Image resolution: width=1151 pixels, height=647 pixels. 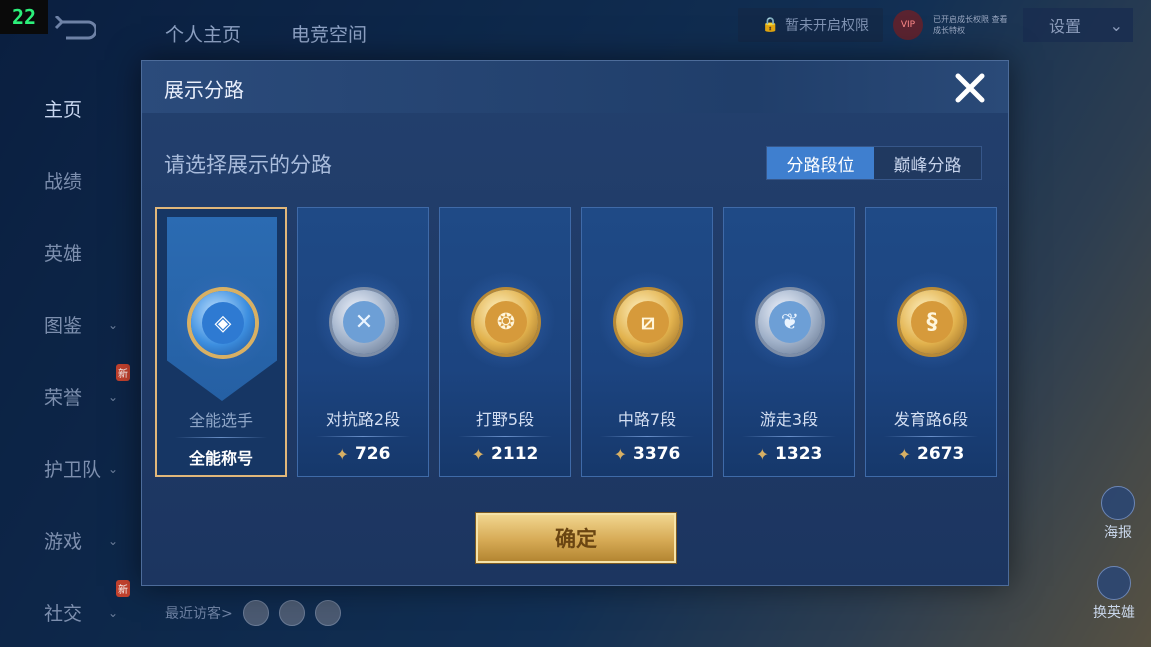 What do you see at coordinates (799, 454) in the screenshot?
I see `score-value: 1323` at bounding box center [799, 454].